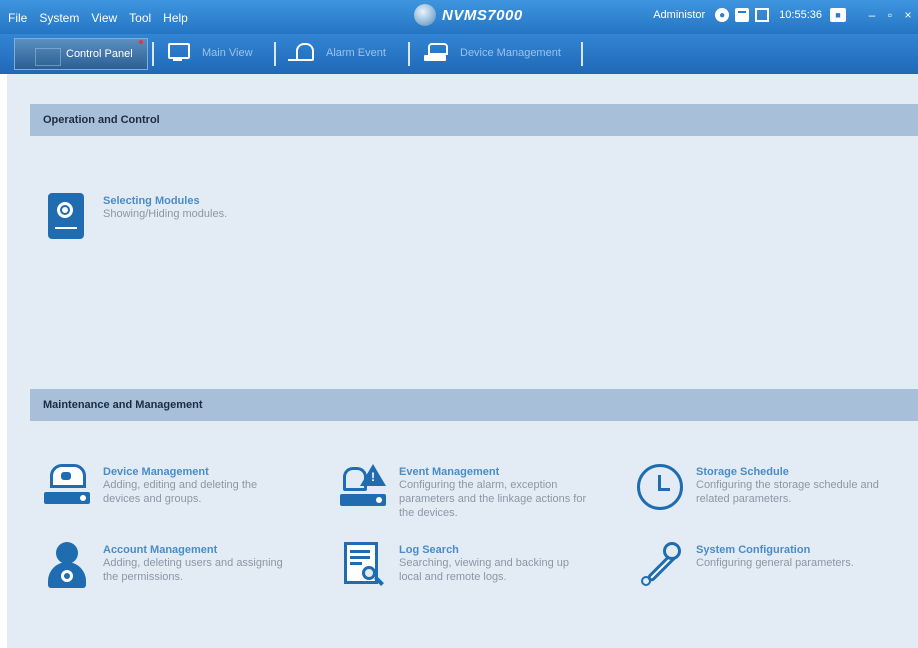  I want to click on item-title: Device Management, so click(156, 472).